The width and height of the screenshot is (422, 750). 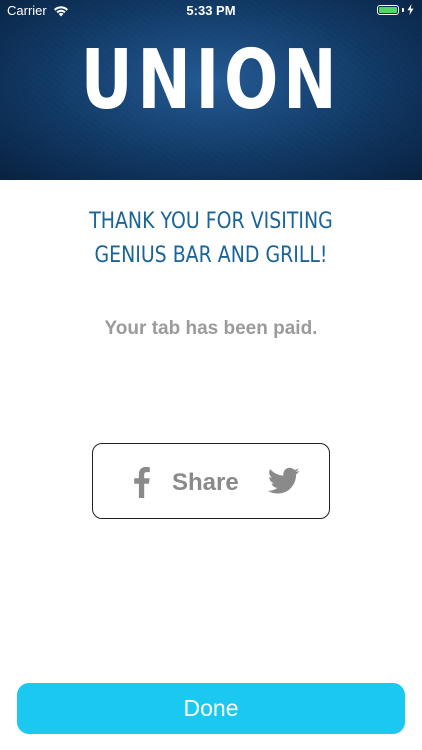 I want to click on payment-status-text: Your tab has been paid., so click(x=211, y=328).